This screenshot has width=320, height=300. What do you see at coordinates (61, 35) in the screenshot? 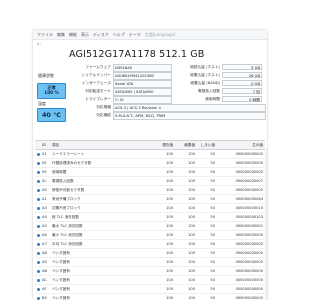
I see `menu-edit: 編集` at bounding box center [61, 35].